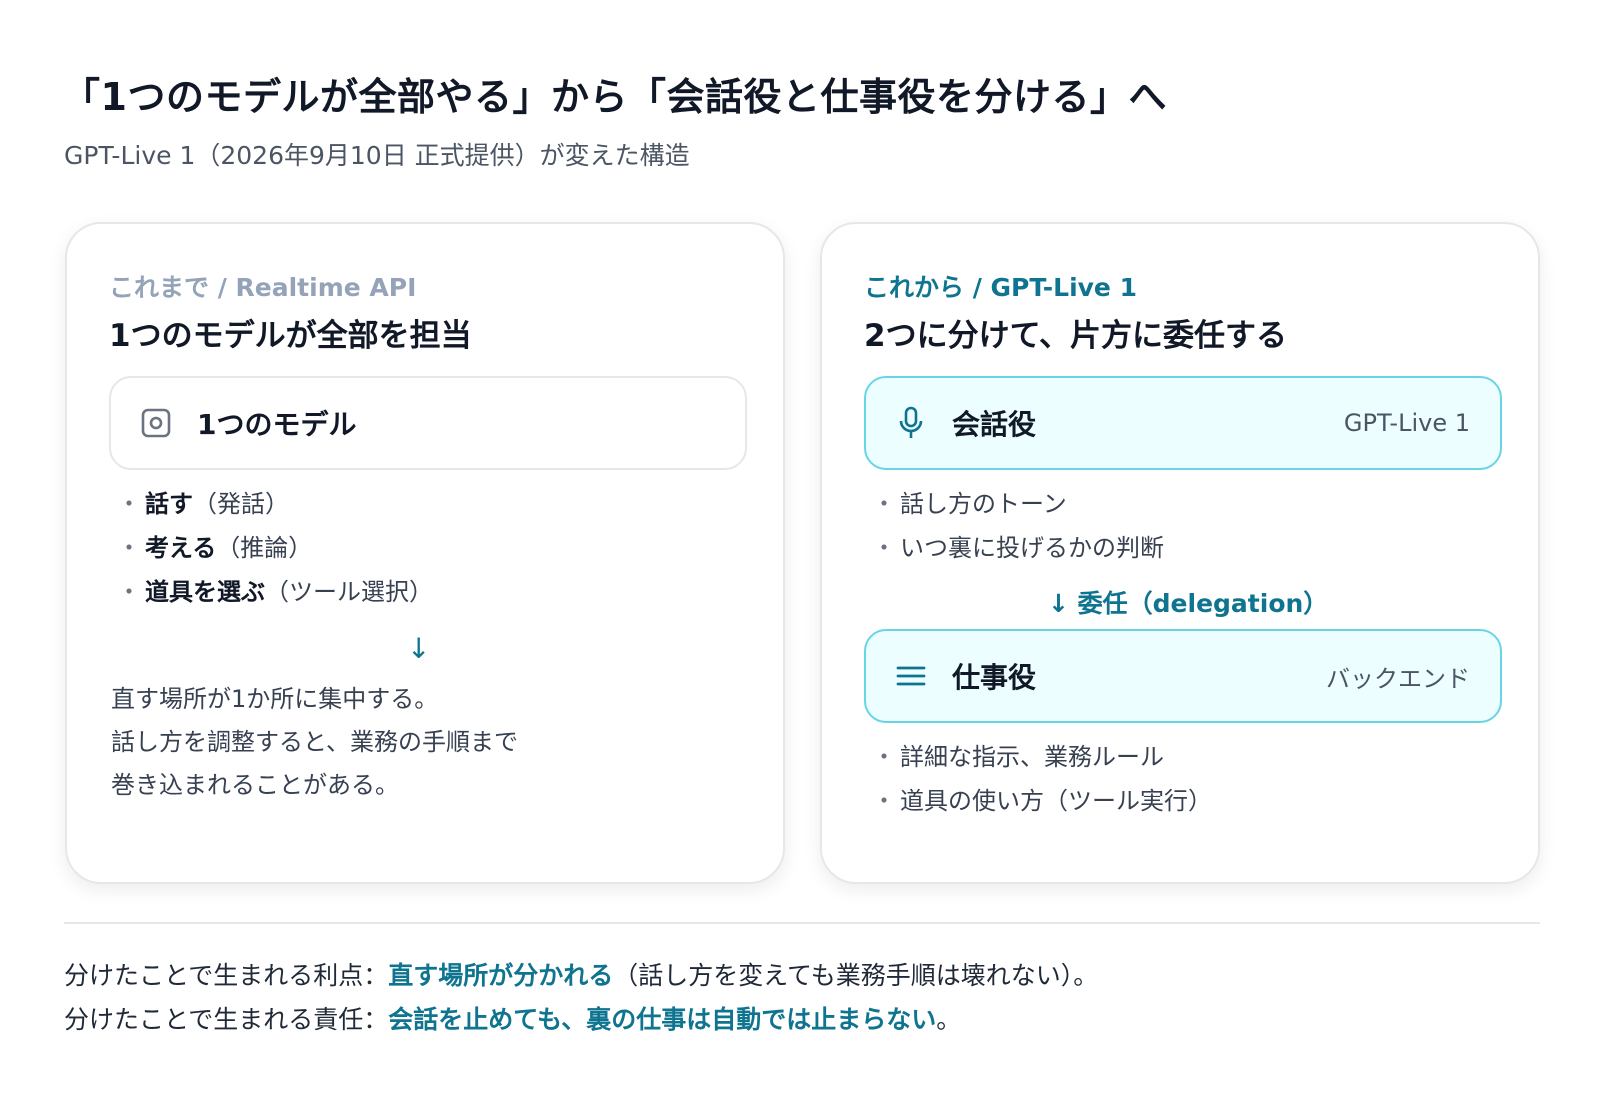  What do you see at coordinates (419, 648) in the screenshot?
I see `down-arrow: ↓` at bounding box center [419, 648].